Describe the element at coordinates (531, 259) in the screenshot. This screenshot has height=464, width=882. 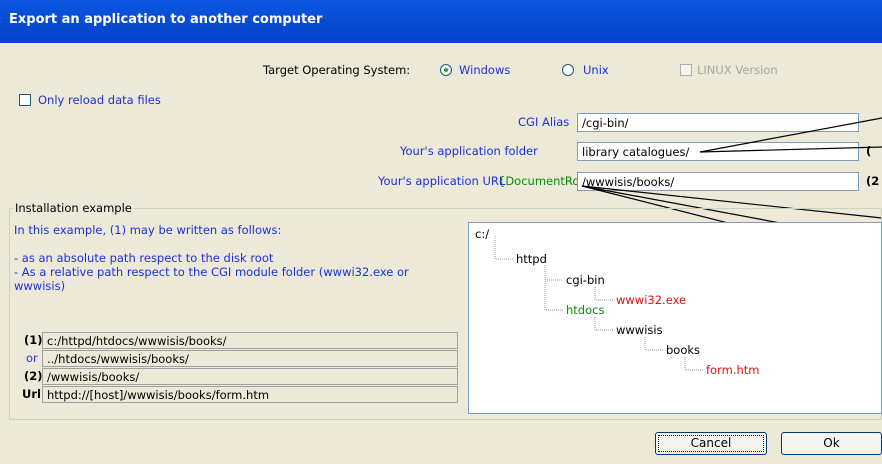
I see `tree-node-httpd: httpd` at that location.